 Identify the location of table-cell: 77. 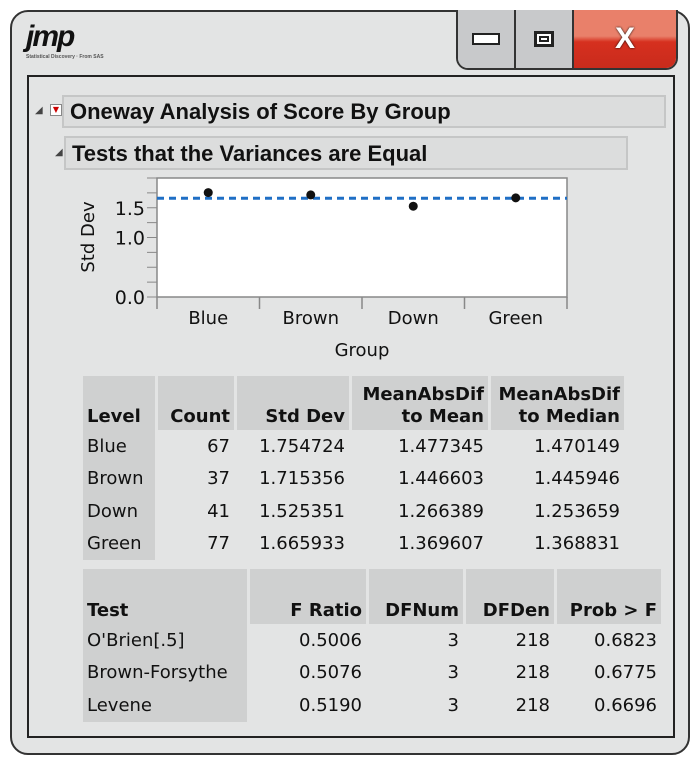
(218, 544).